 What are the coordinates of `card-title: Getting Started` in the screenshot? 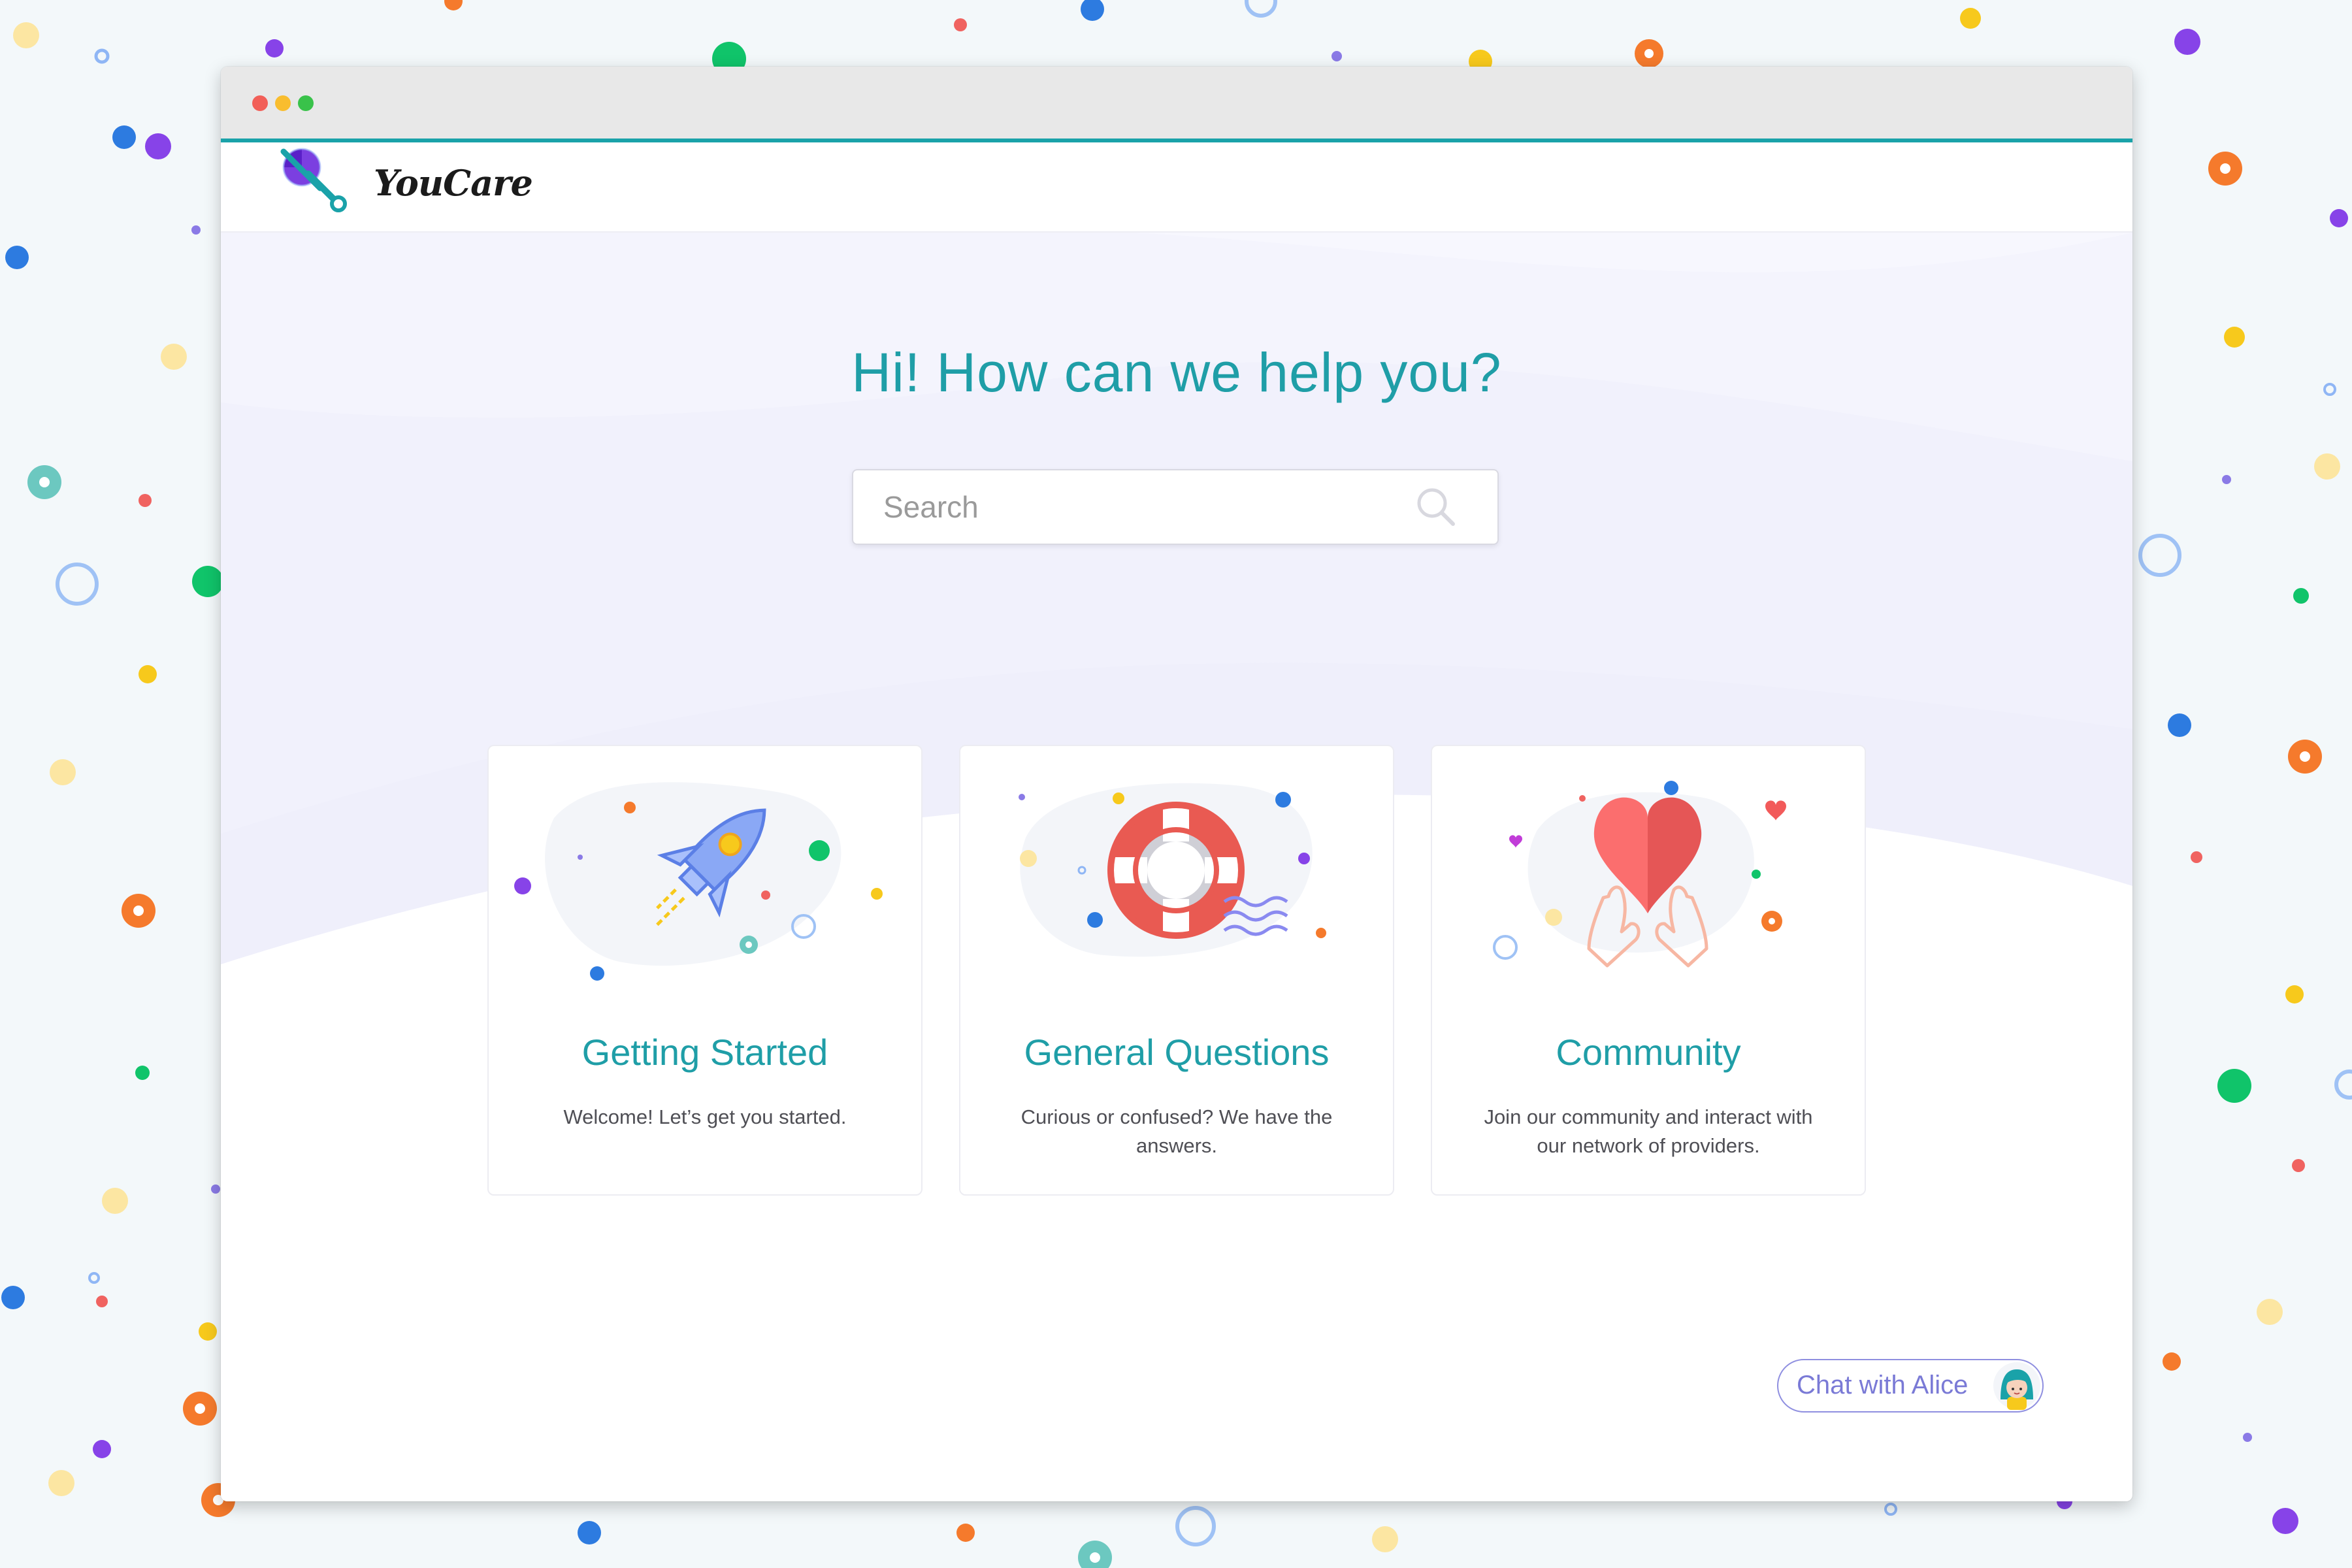 It's located at (705, 1052).